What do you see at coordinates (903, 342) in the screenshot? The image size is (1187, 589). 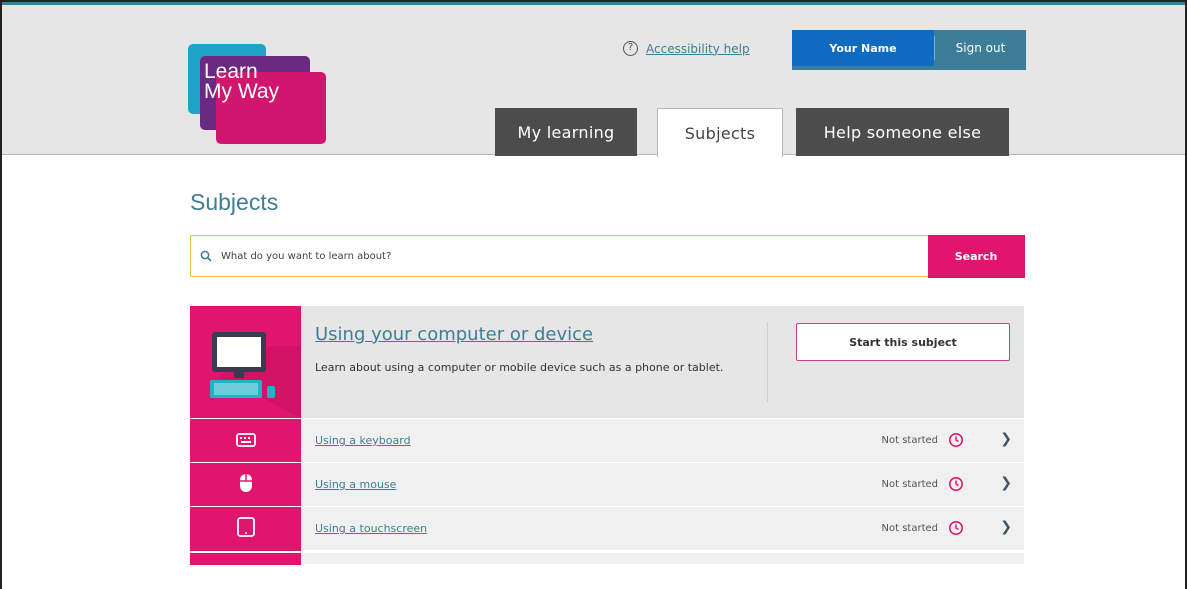 I see `start-subject-button: Start this subject` at bounding box center [903, 342].